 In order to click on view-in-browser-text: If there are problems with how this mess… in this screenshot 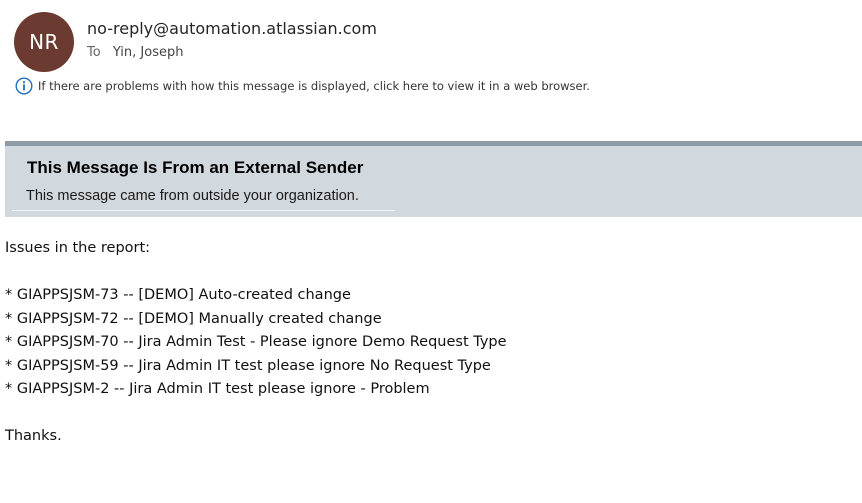, I will do `click(314, 86)`.